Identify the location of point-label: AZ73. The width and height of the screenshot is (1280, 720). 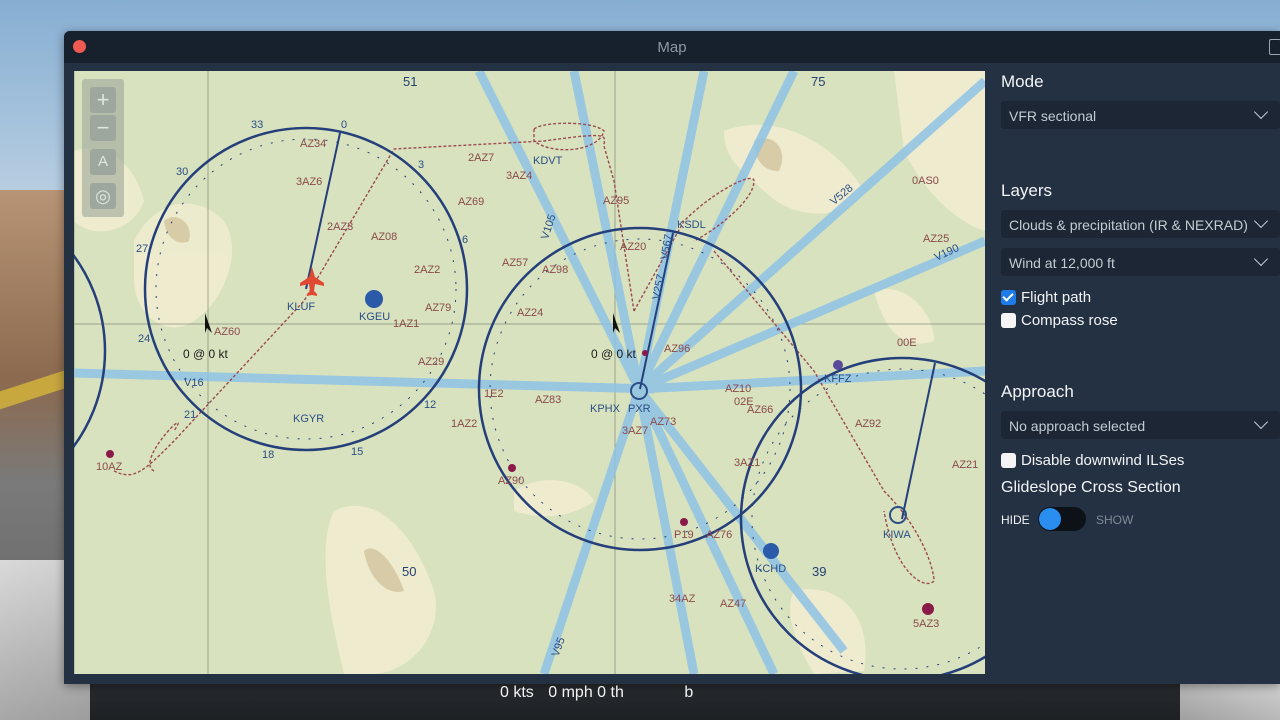
(663, 422).